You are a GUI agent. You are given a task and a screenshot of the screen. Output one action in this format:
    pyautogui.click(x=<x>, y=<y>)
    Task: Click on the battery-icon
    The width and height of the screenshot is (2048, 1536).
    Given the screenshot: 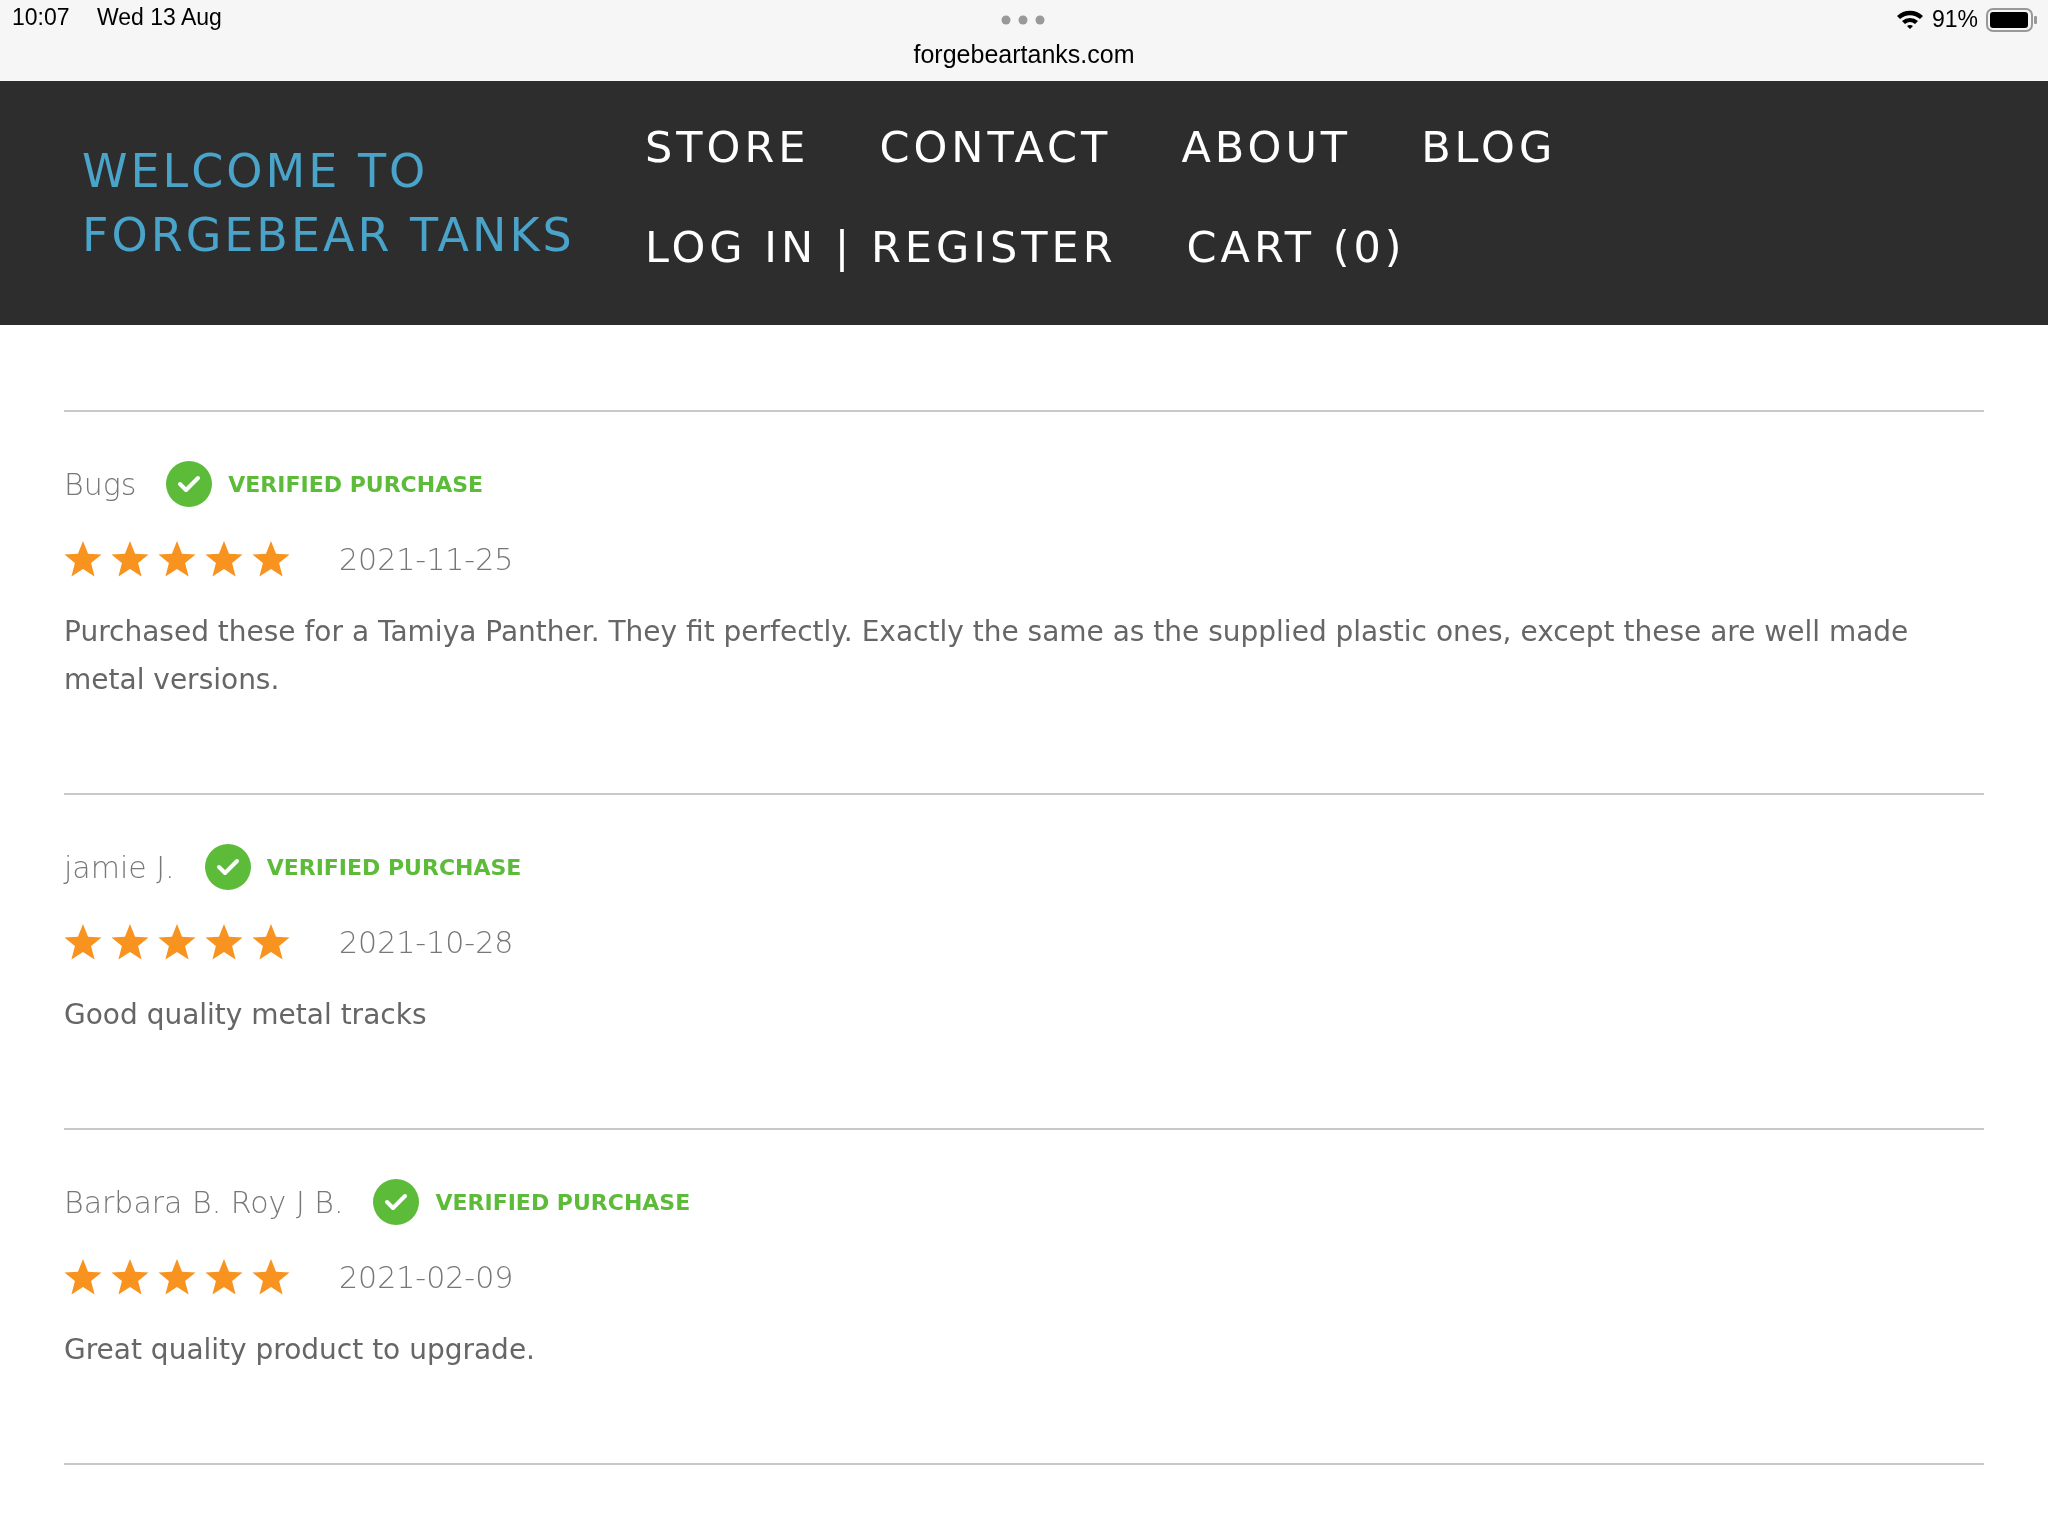 What is the action you would take?
    pyautogui.click(x=2012, y=19)
    